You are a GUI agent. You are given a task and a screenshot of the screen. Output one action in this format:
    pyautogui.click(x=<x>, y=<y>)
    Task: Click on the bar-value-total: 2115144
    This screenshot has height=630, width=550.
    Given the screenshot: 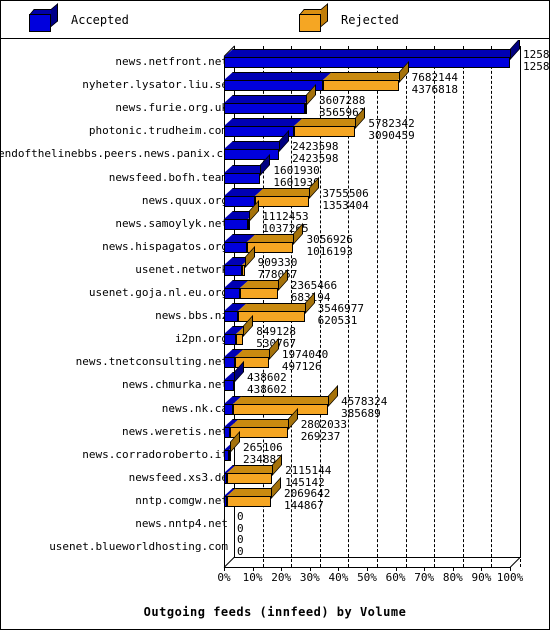 What is the action you would take?
    pyautogui.click(x=308, y=470)
    